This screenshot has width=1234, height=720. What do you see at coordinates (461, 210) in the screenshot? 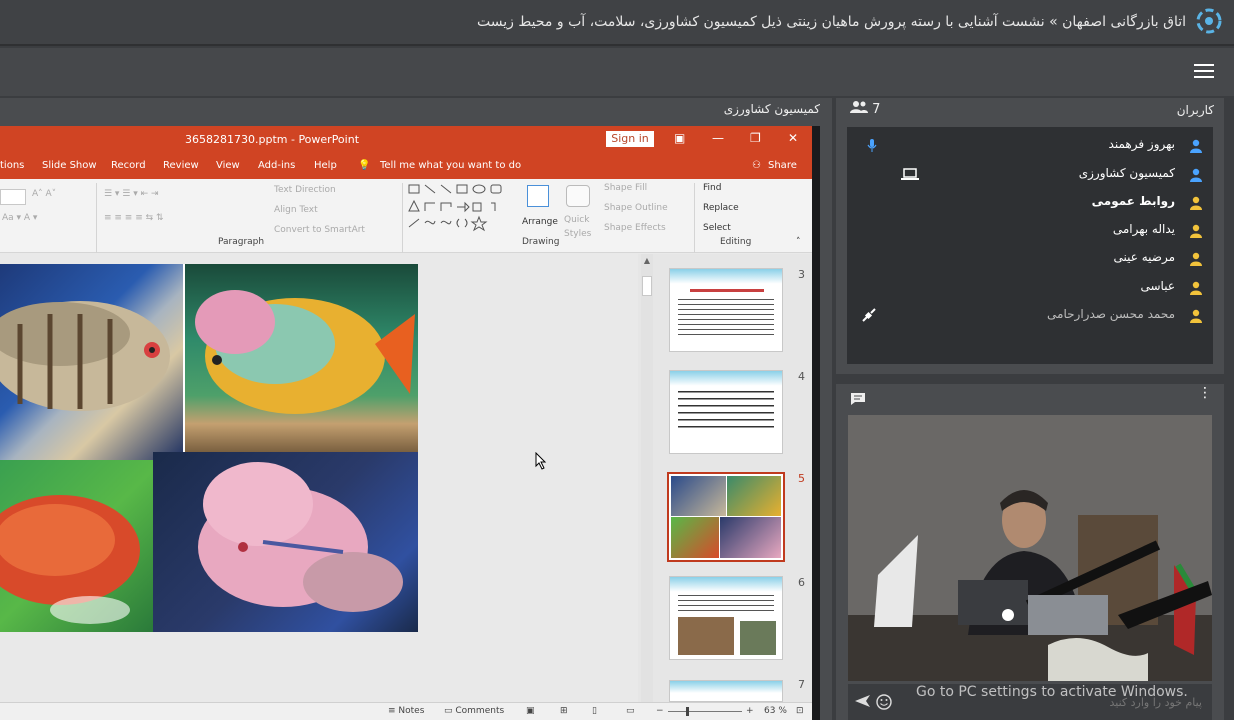
I see `shapes-gallery` at bounding box center [461, 210].